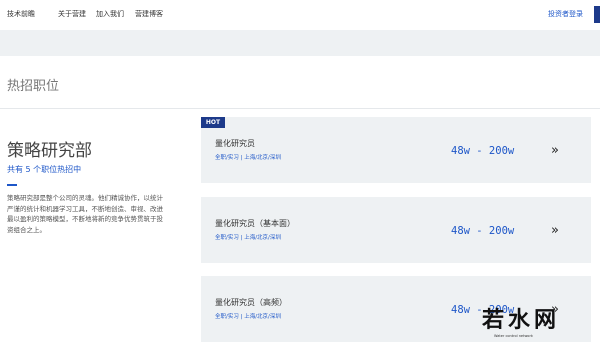 The width and height of the screenshot is (600, 343). What do you see at coordinates (33, 86) in the screenshot?
I see `section-title: 热招职位` at bounding box center [33, 86].